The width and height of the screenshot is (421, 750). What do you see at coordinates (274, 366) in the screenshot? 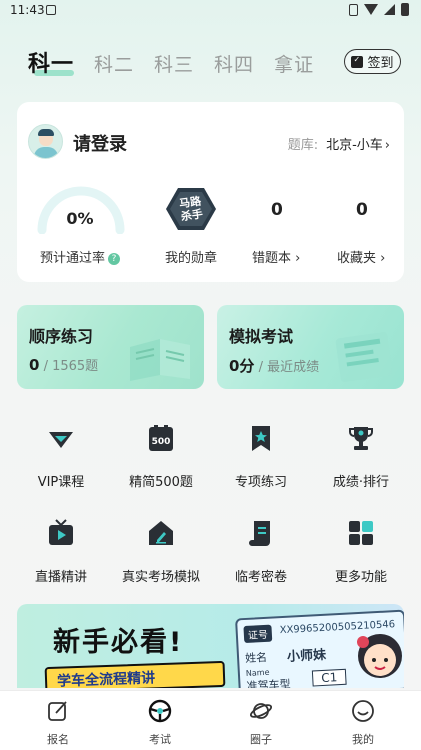
I see `mock-score: 0分 / 最近成绩` at bounding box center [274, 366].